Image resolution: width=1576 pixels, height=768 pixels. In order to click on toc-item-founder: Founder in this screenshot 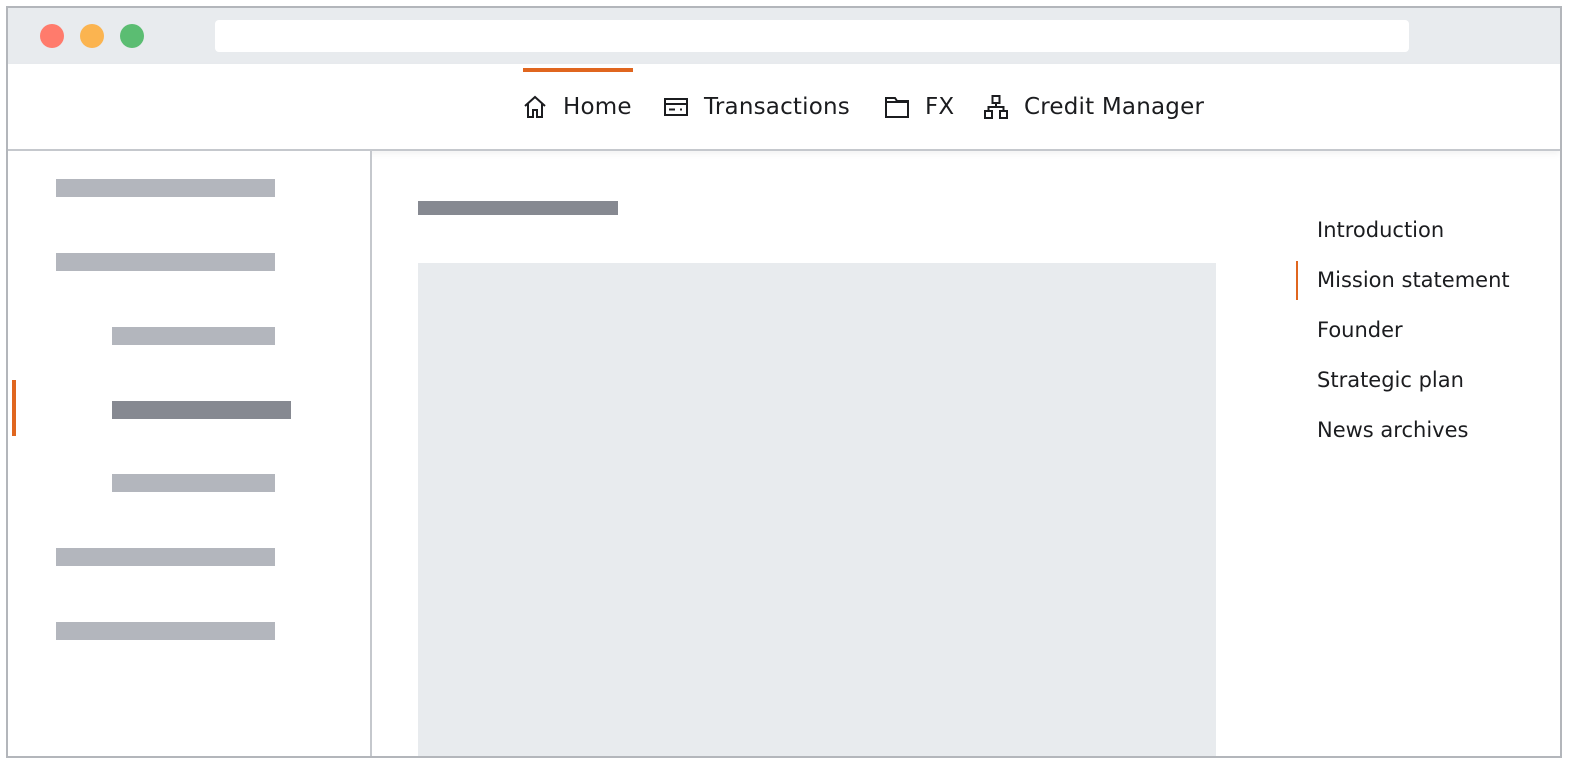, I will do `click(1426, 330)`.